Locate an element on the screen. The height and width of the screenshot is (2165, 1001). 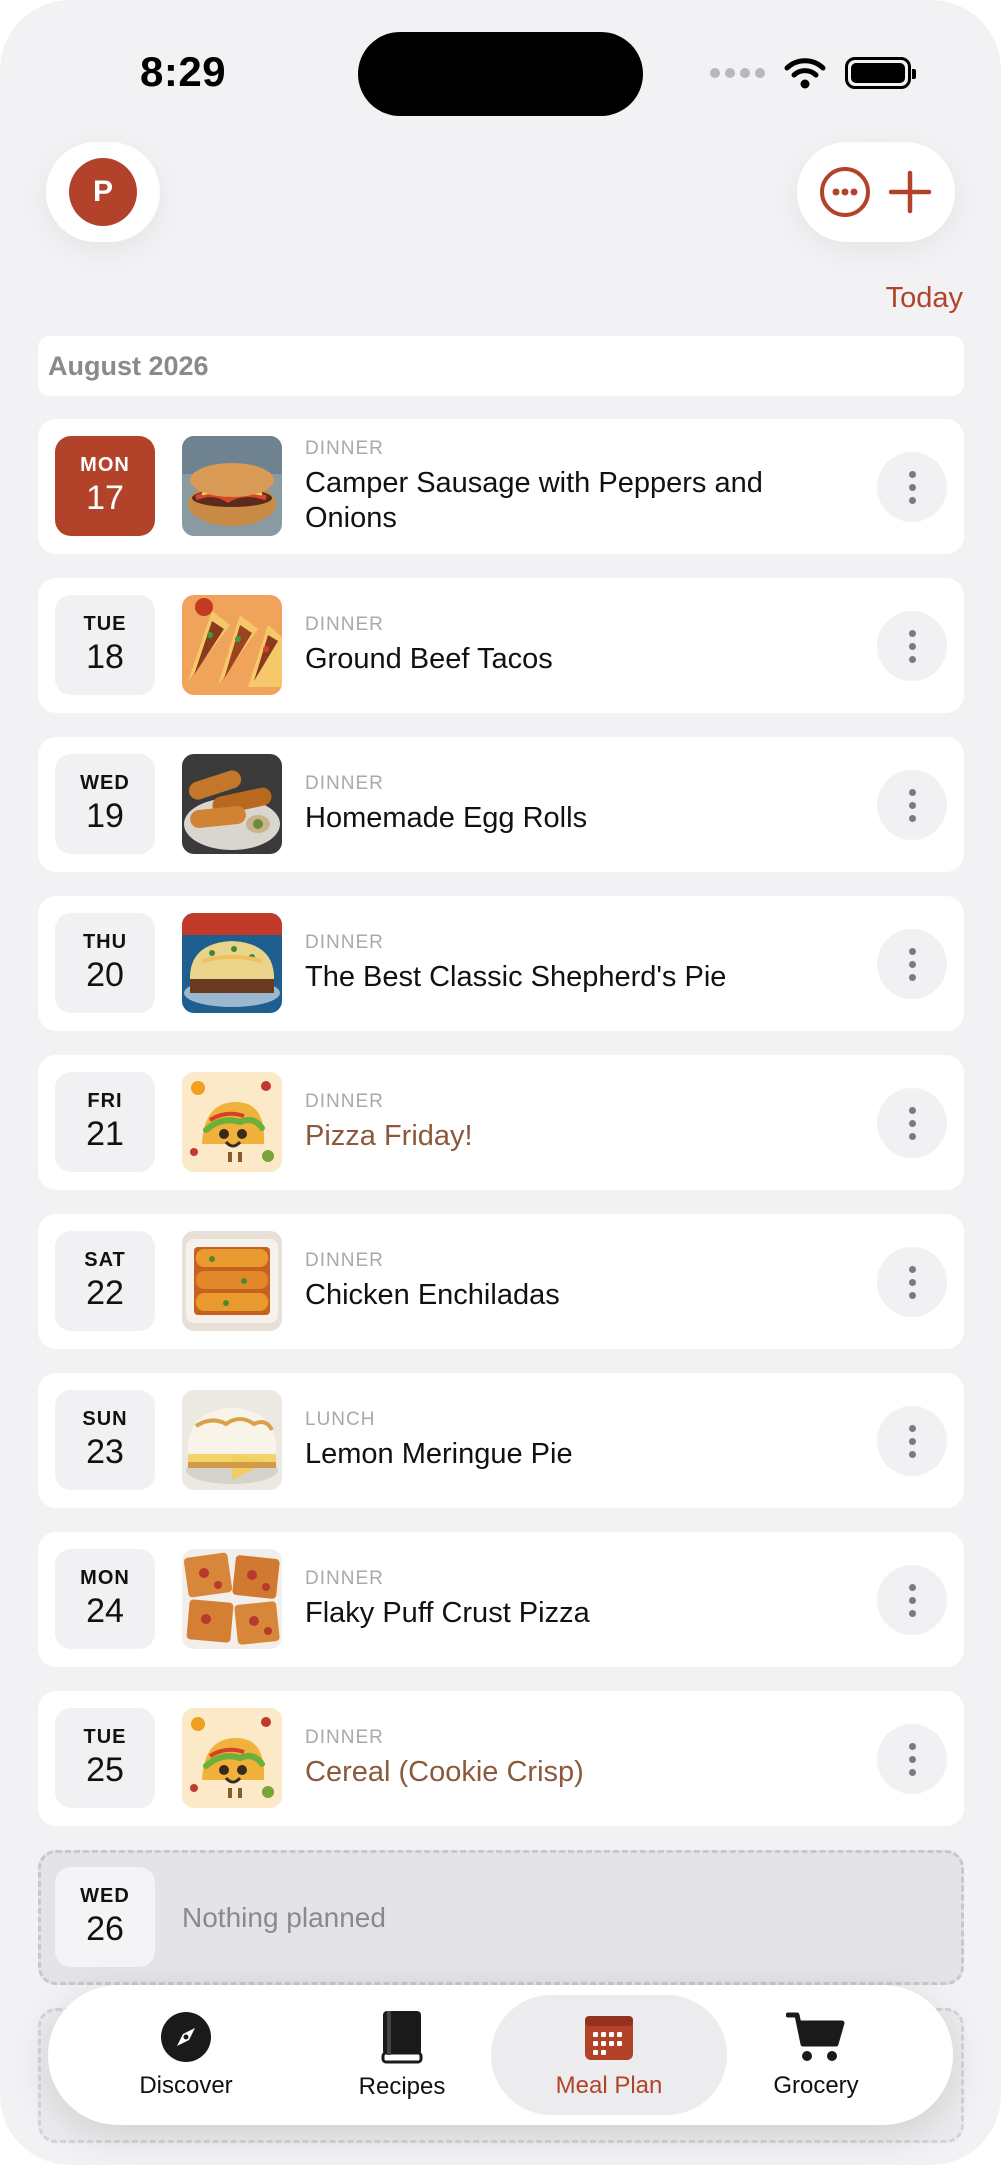
profile-button: P is located at coordinates (103, 192).